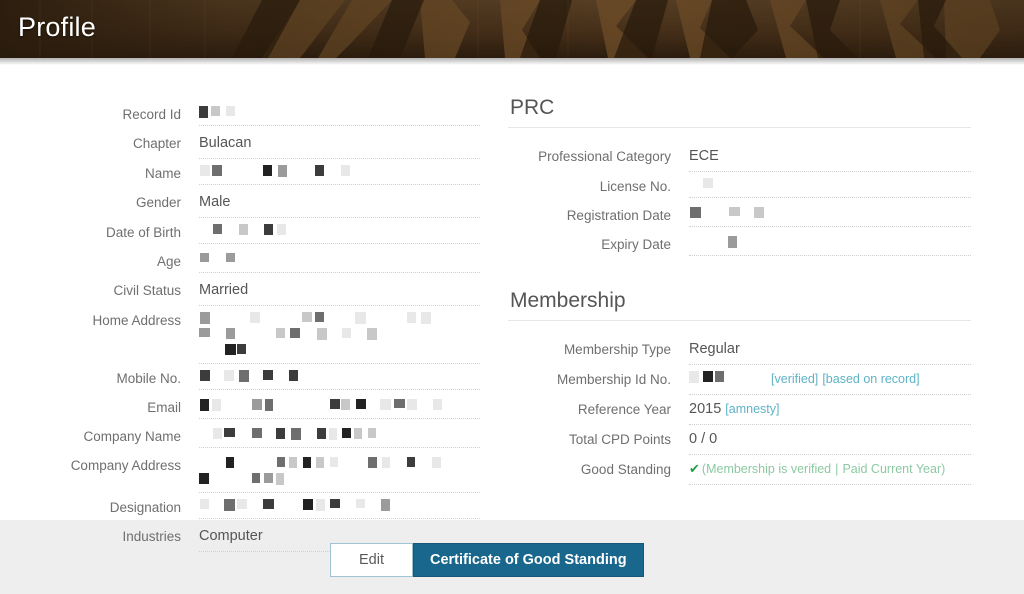 Image resolution: width=1024 pixels, height=594 pixels. What do you see at coordinates (339, 291) in the screenshot?
I see `field-value: Married` at bounding box center [339, 291].